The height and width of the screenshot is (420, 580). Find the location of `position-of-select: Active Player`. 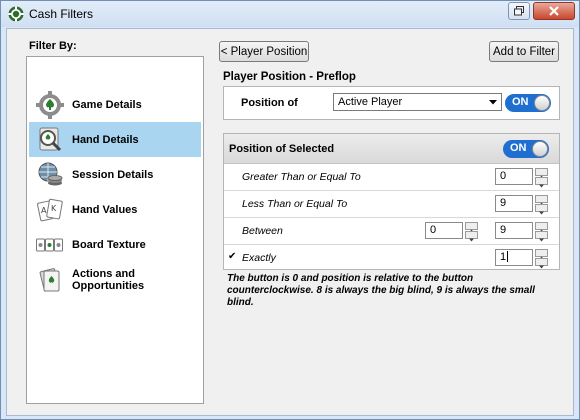

position-of-select: Active Player is located at coordinates (417, 102).